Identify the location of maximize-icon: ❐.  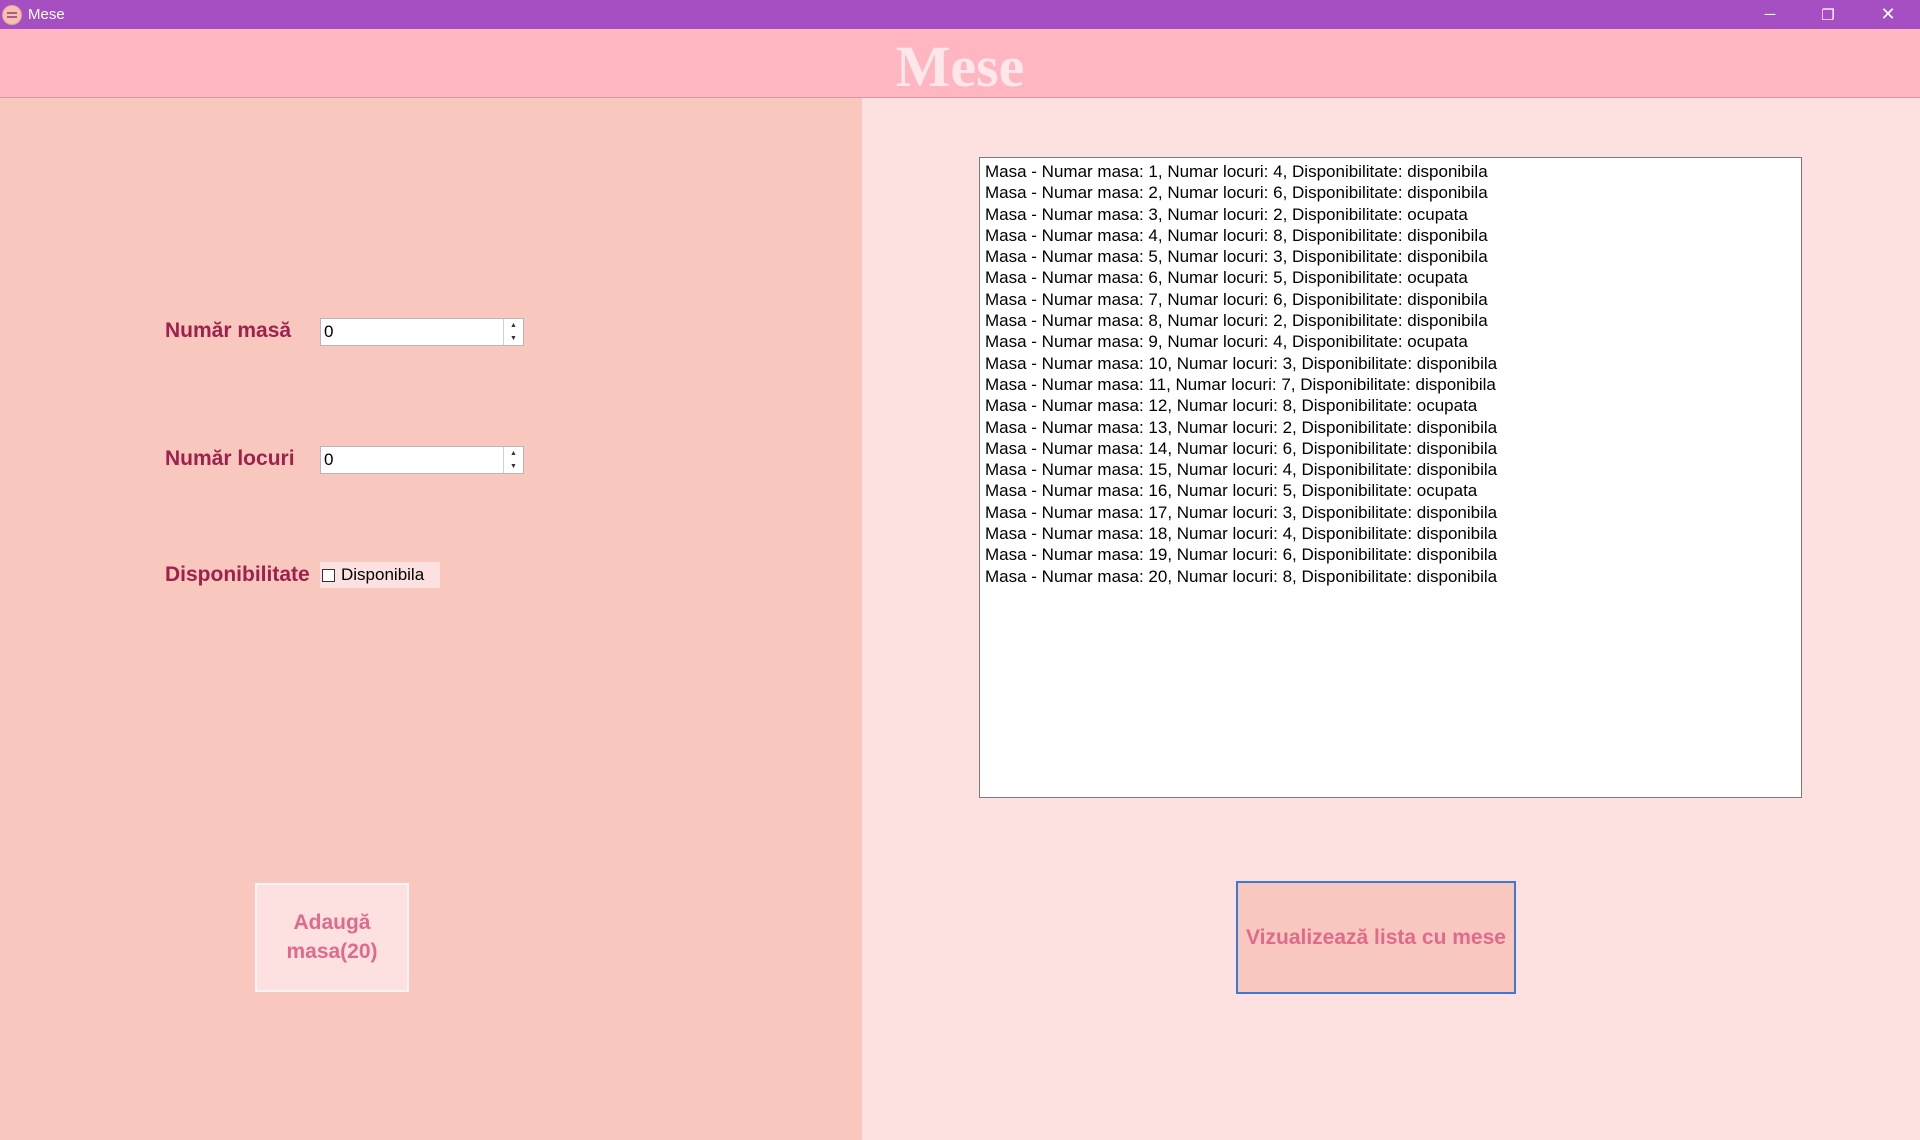
(1828, 14).